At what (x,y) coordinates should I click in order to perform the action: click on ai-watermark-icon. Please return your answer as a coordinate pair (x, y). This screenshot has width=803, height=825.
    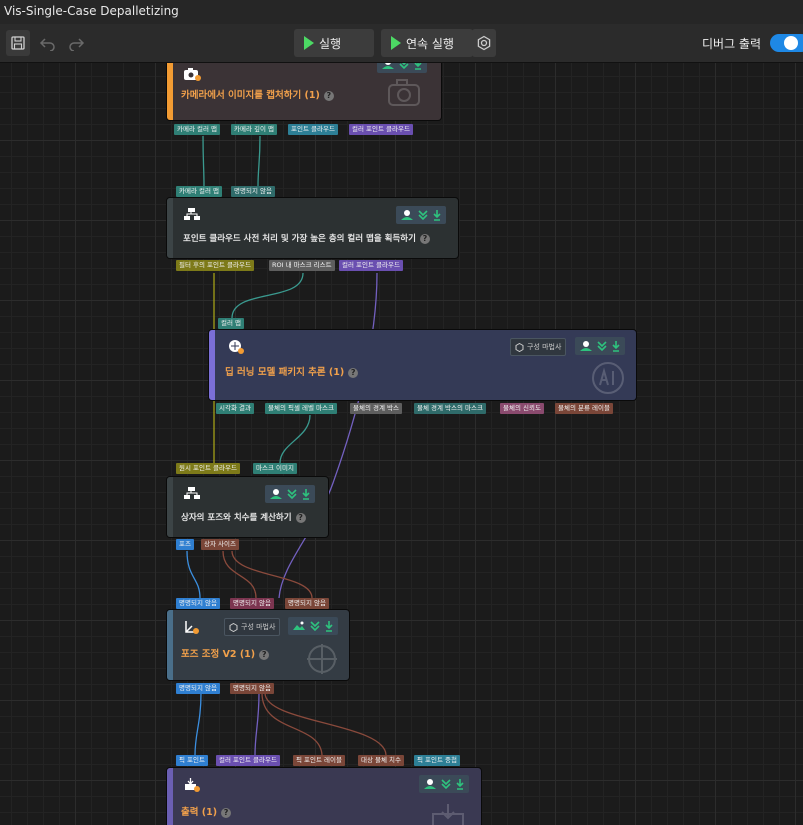
    Looking at the image, I should click on (608, 378).